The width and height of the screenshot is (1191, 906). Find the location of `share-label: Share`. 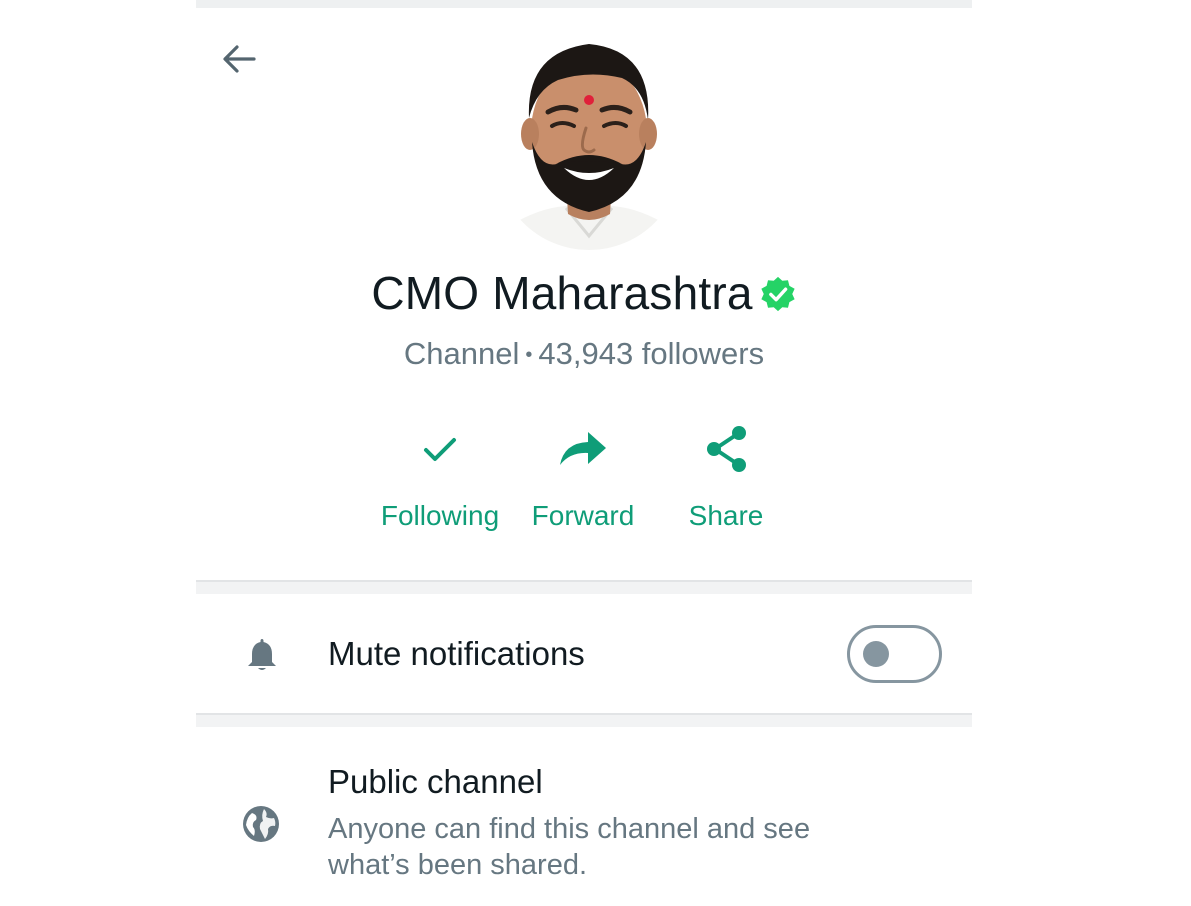

share-label: Share is located at coordinates (726, 515).